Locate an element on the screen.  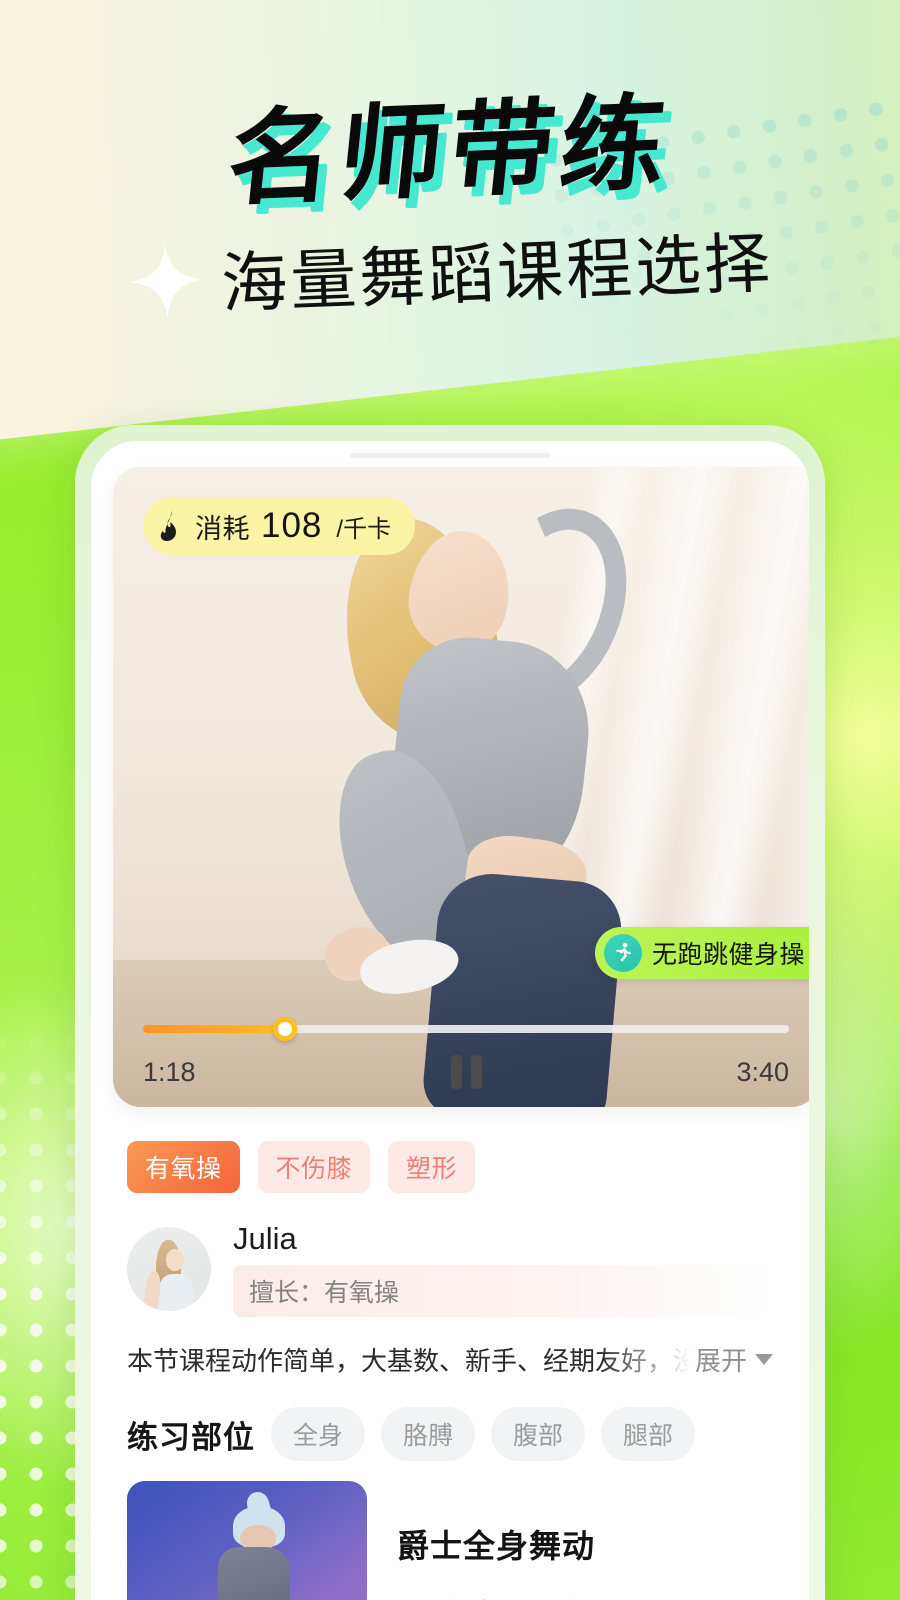
expand-label: 展开 is located at coordinates (720, 1361).